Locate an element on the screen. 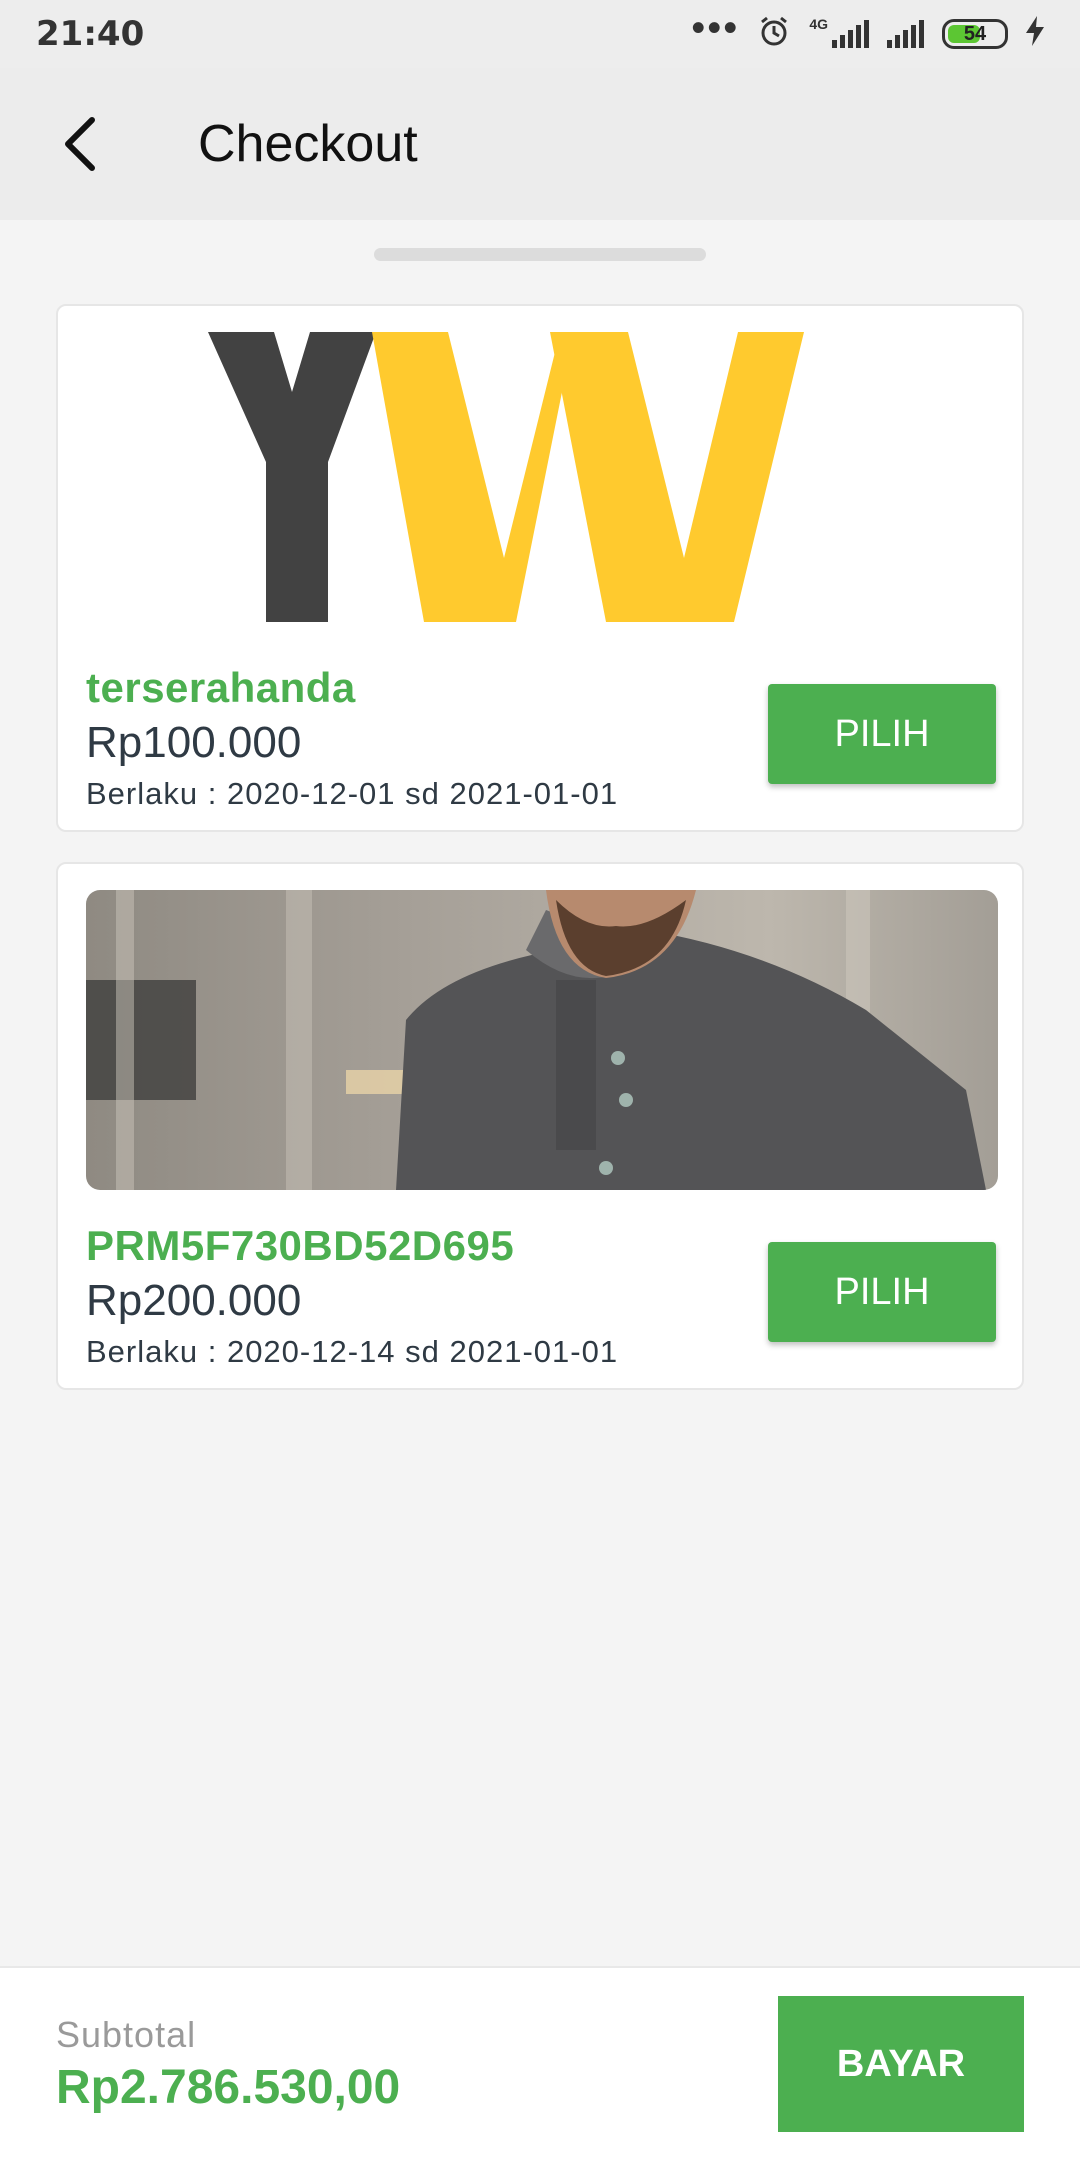  battery-level: 54 is located at coordinates (975, 33).